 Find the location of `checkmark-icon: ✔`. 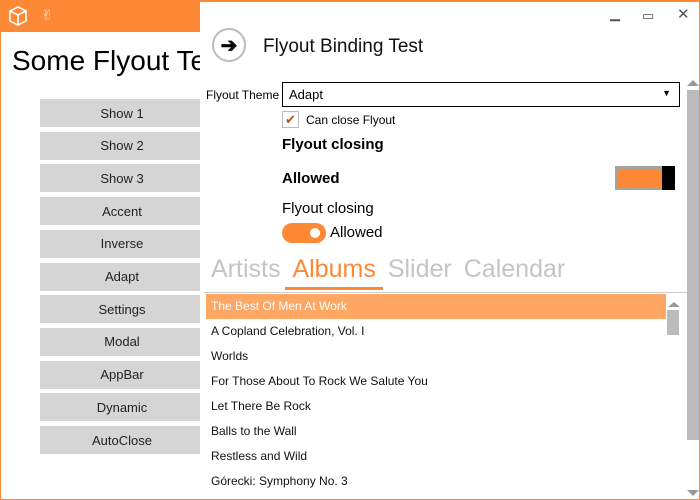

checkmark-icon: ✔ is located at coordinates (290, 119).